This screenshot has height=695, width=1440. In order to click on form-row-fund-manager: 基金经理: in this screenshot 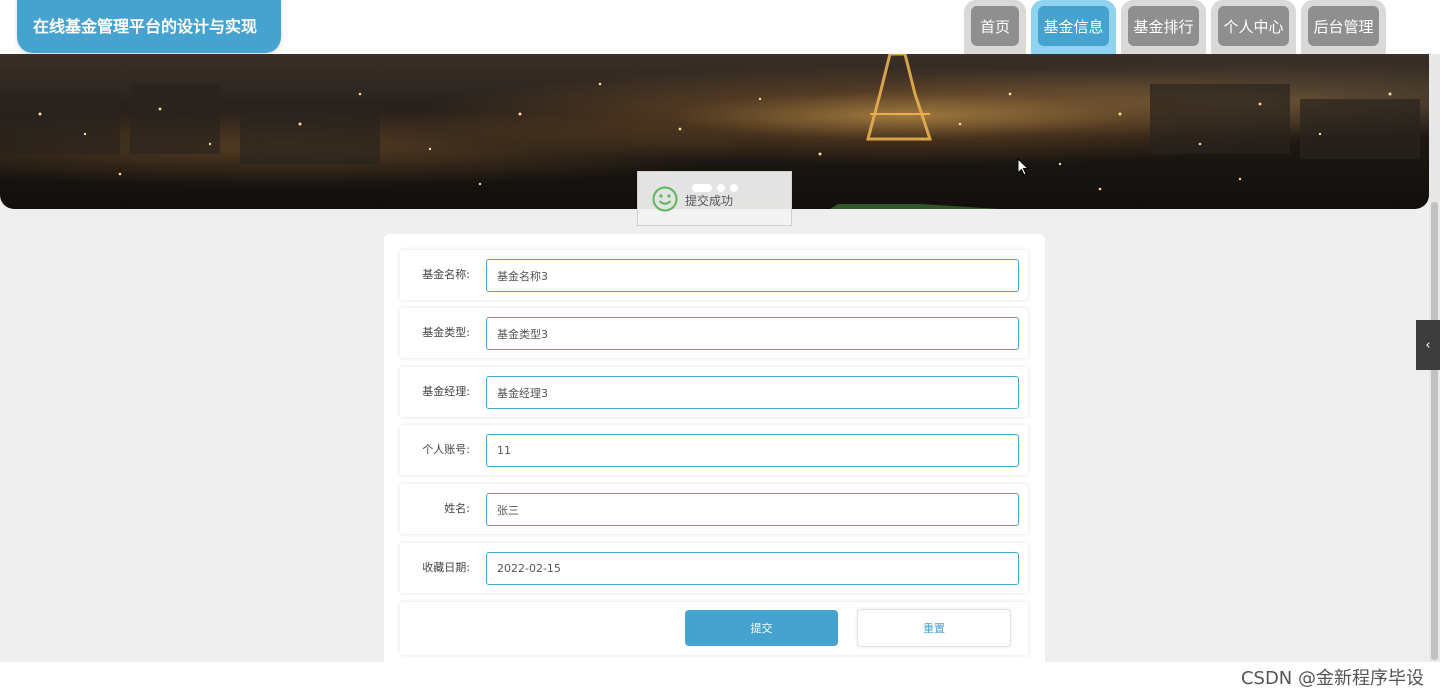, I will do `click(714, 392)`.